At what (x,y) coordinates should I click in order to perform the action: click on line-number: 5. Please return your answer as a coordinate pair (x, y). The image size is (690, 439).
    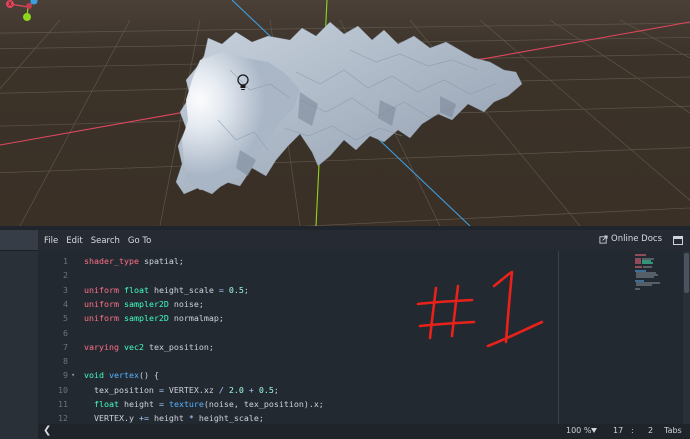
    Looking at the image, I should click on (65, 318).